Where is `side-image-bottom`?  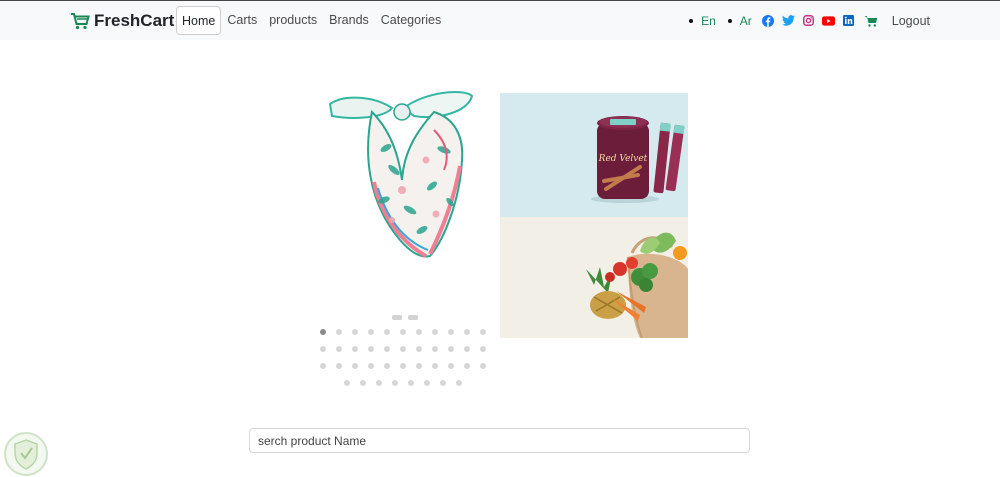
side-image-bottom is located at coordinates (594, 277).